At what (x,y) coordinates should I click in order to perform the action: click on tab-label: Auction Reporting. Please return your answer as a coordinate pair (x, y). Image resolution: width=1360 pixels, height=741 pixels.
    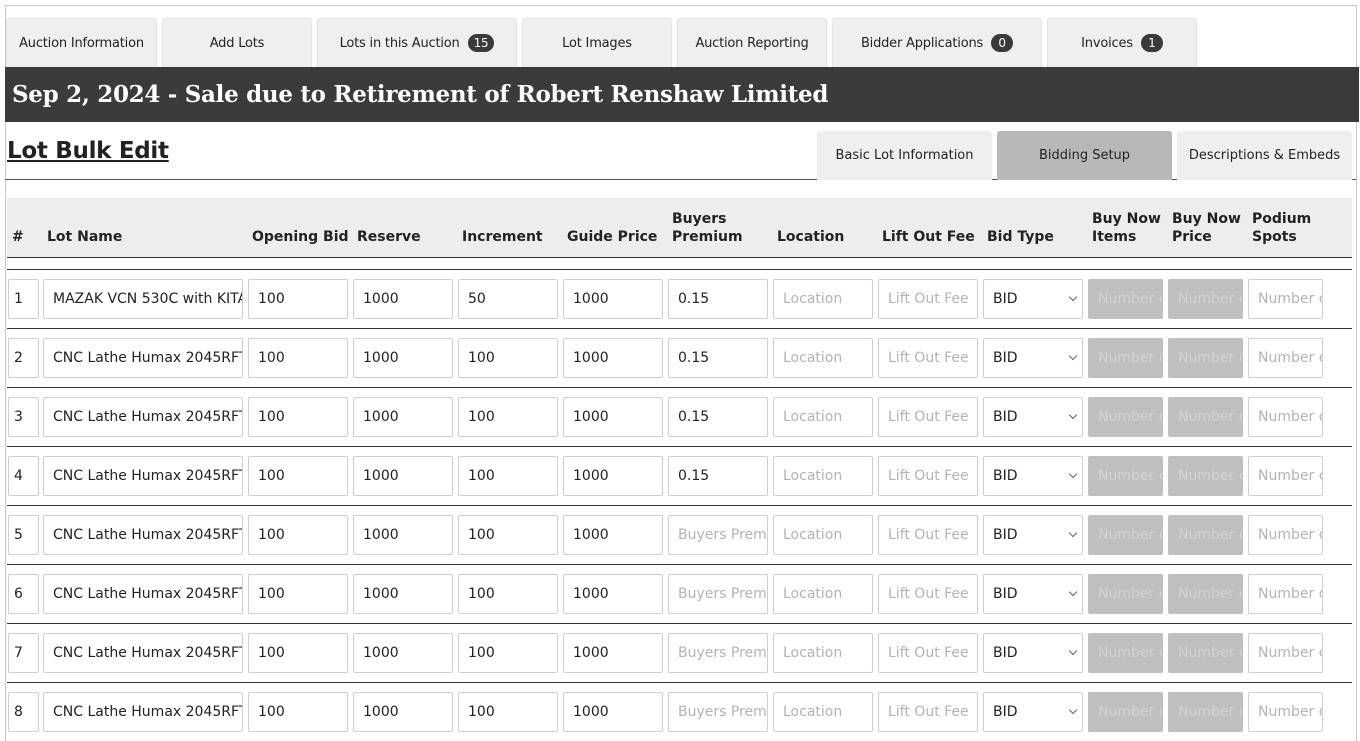
    Looking at the image, I should click on (752, 43).